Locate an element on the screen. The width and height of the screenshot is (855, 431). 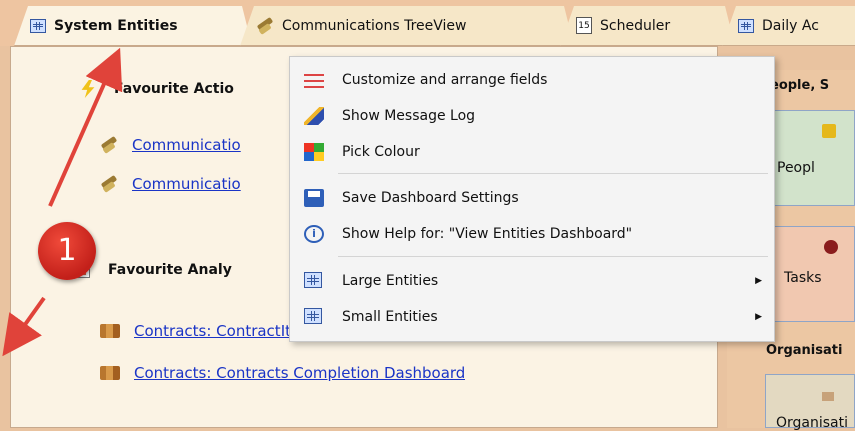
menu-item-save-dashboard-settings: Save Dashboard Settings is located at coordinates (532, 198).